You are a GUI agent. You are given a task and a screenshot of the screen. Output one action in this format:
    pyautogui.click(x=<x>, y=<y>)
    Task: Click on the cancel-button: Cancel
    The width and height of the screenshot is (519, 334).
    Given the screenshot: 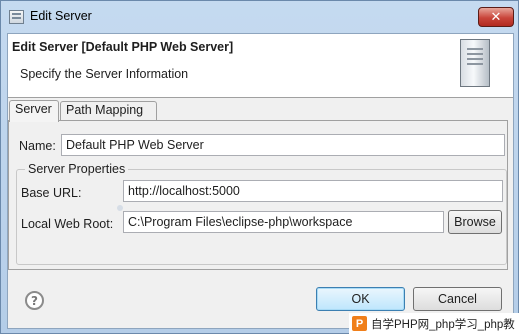 What is the action you would take?
    pyautogui.click(x=457, y=299)
    